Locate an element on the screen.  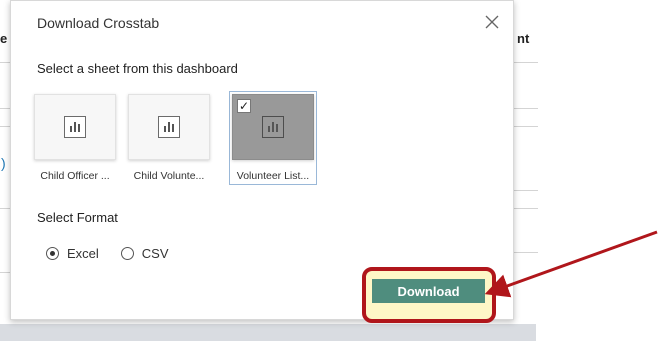
download-button: Download is located at coordinates (428, 291).